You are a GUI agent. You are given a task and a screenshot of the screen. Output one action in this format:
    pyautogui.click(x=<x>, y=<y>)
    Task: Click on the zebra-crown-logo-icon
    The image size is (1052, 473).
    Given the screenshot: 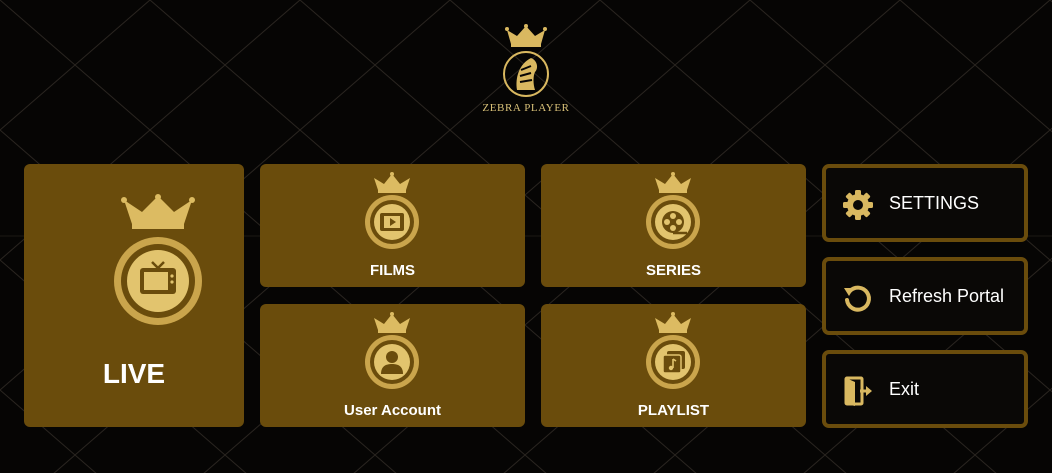 What is the action you would take?
    pyautogui.click(x=526, y=60)
    